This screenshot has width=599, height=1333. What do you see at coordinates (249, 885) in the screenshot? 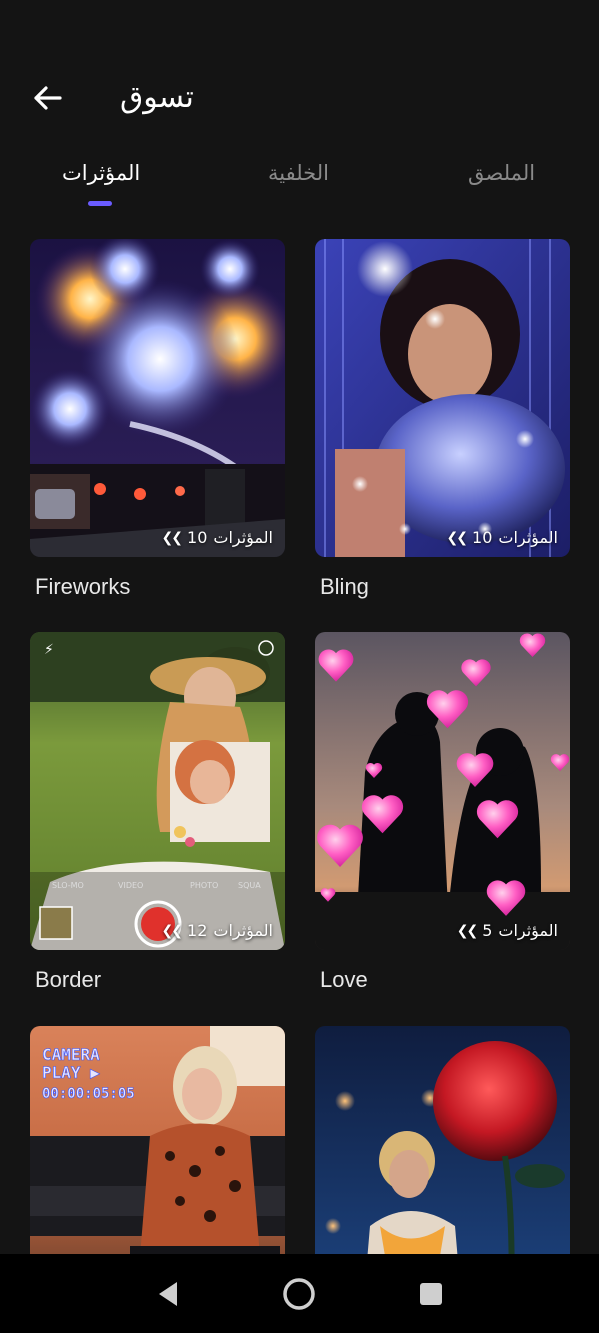
I see `camera-mode-square: SQUA` at bounding box center [249, 885].